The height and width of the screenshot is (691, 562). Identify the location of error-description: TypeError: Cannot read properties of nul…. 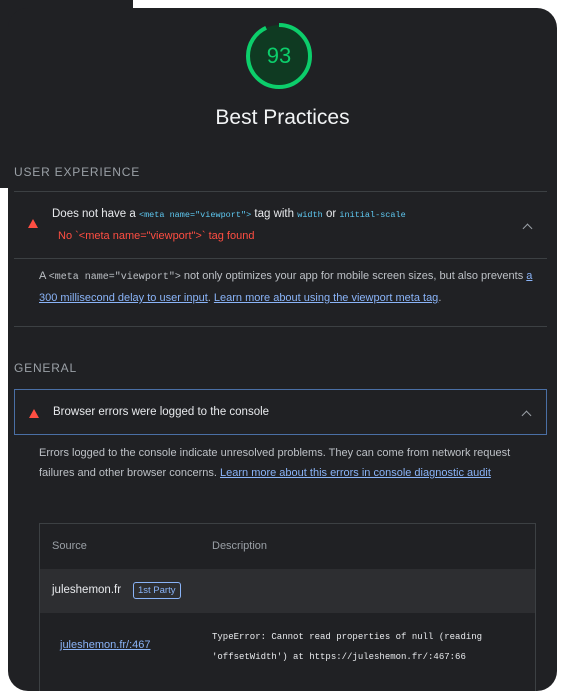
(347, 647).